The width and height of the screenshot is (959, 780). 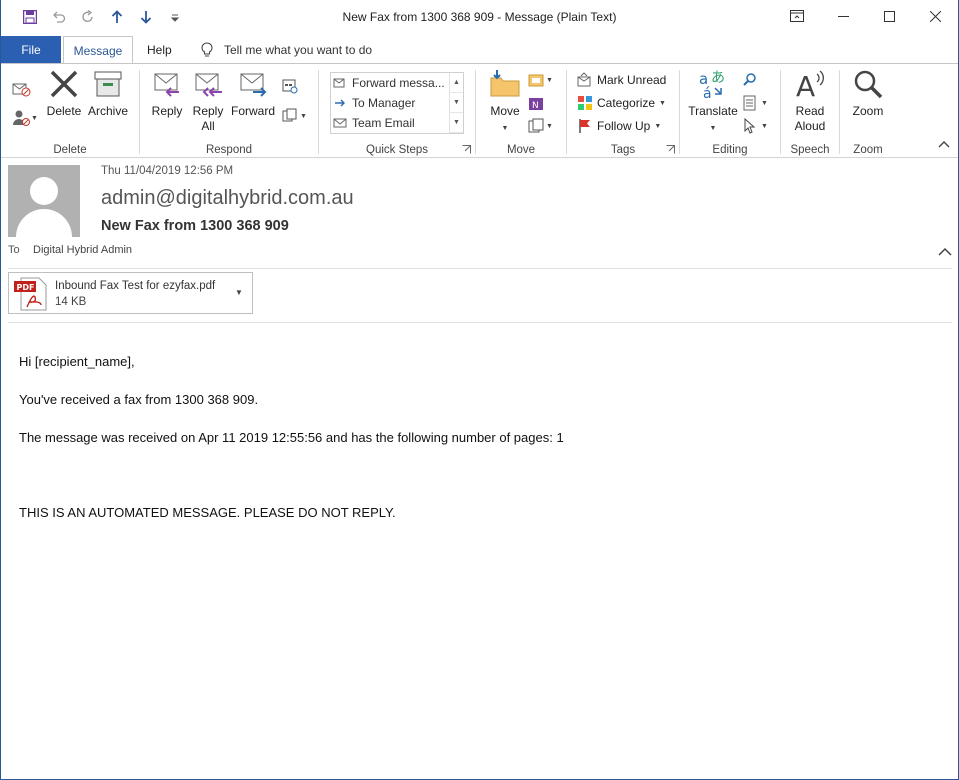 What do you see at coordinates (70, 150) in the screenshot?
I see `delete-group-label: Delete` at bounding box center [70, 150].